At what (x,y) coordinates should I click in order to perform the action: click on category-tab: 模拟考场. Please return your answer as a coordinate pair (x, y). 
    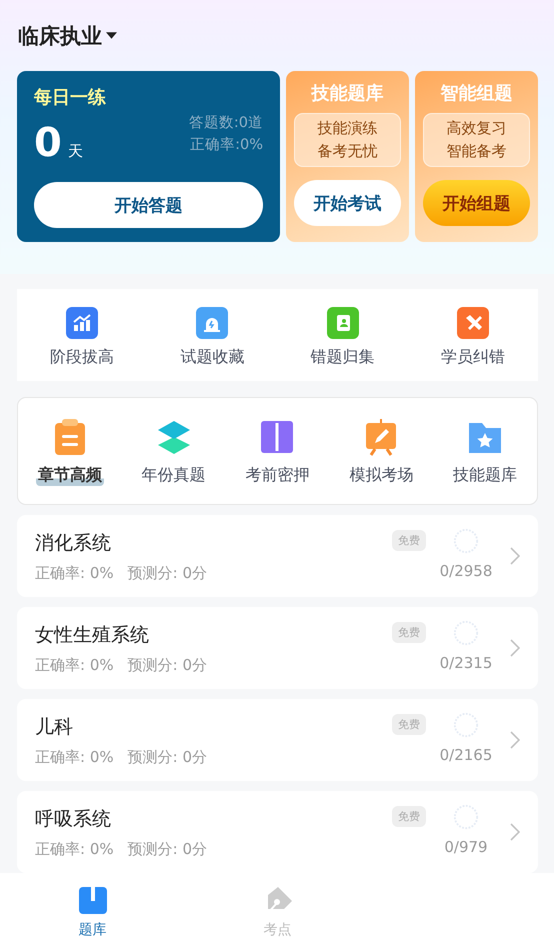
    Looking at the image, I should click on (381, 475).